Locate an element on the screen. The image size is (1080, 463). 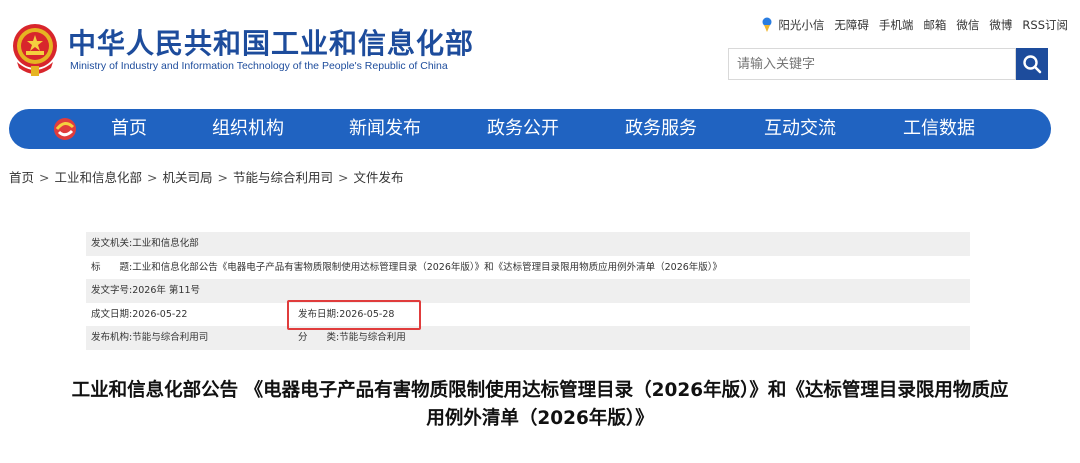
link-sunshine: 阳光小信 is located at coordinates (801, 25).